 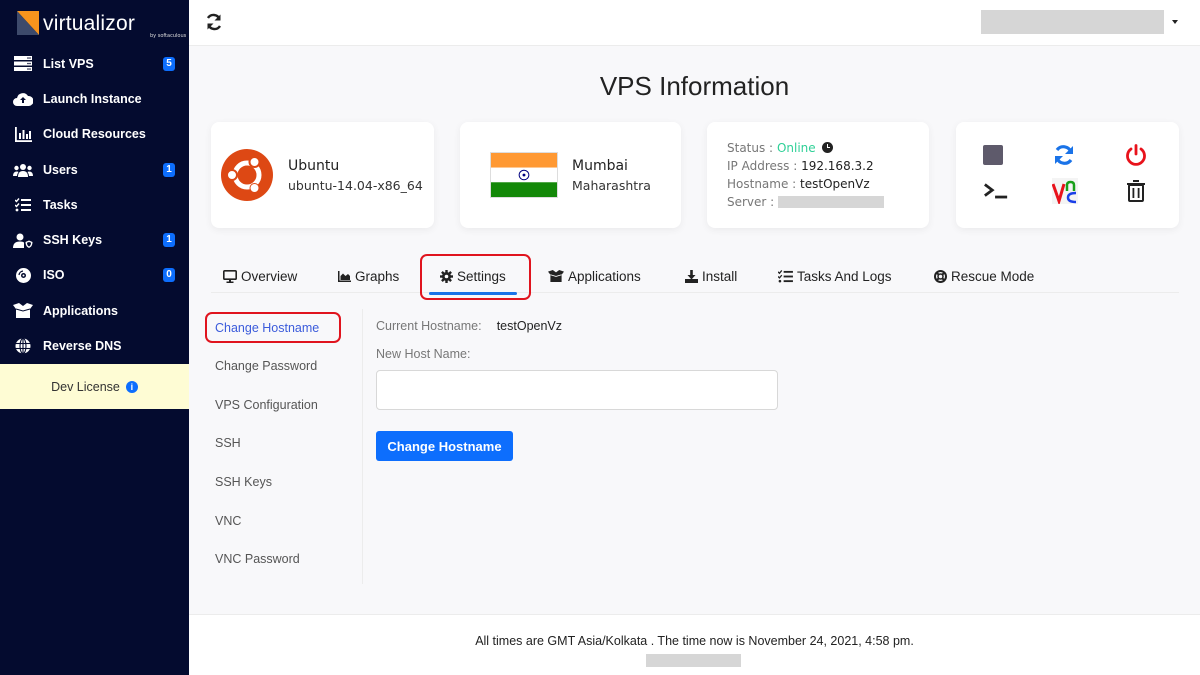 I want to click on server-label: Server :, so click(x=751, y=202).